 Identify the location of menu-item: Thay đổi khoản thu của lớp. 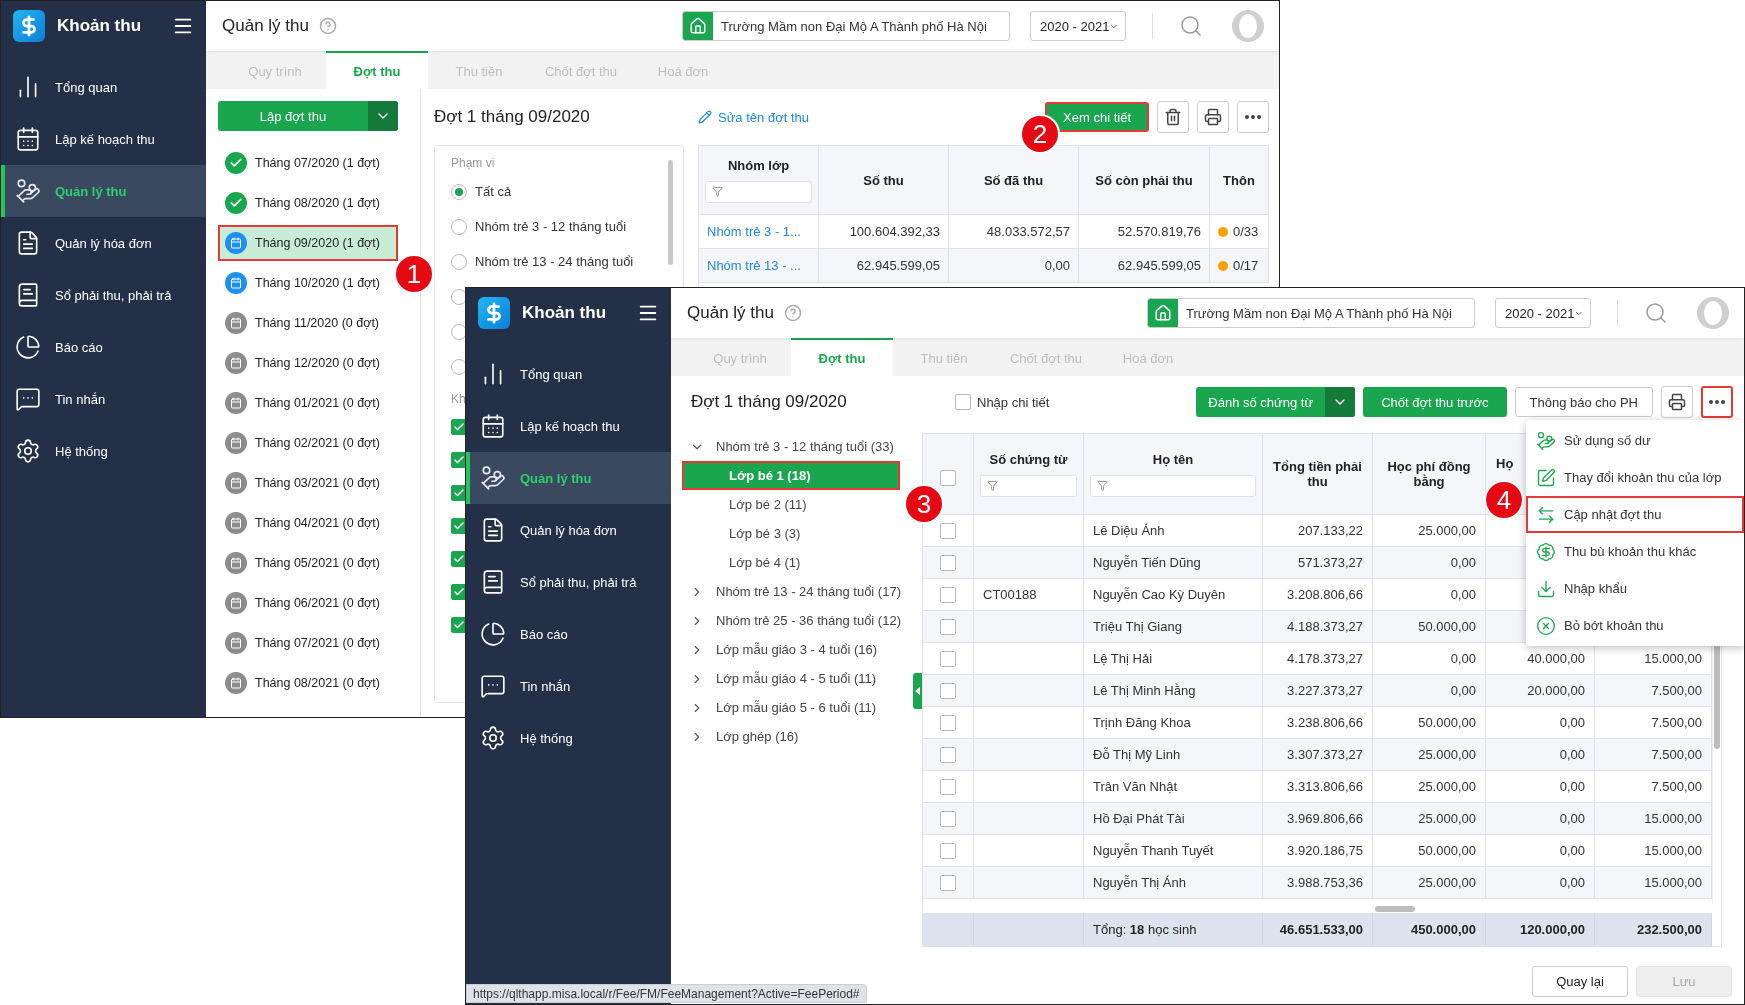
(1635, 477).